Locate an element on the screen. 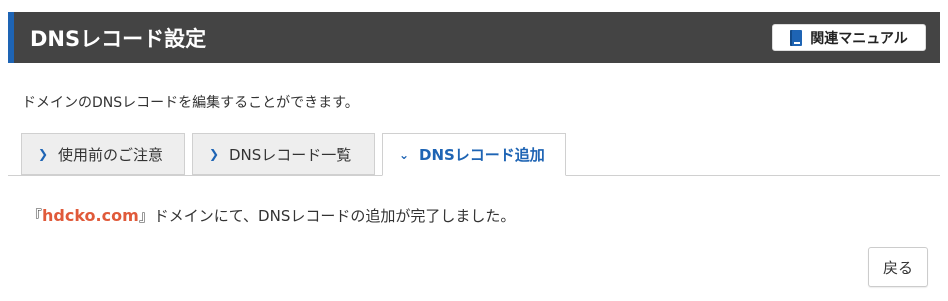 The height and width of the screenshot is (301, 948). back-button: 戻る is located at coordinates (898, 267).